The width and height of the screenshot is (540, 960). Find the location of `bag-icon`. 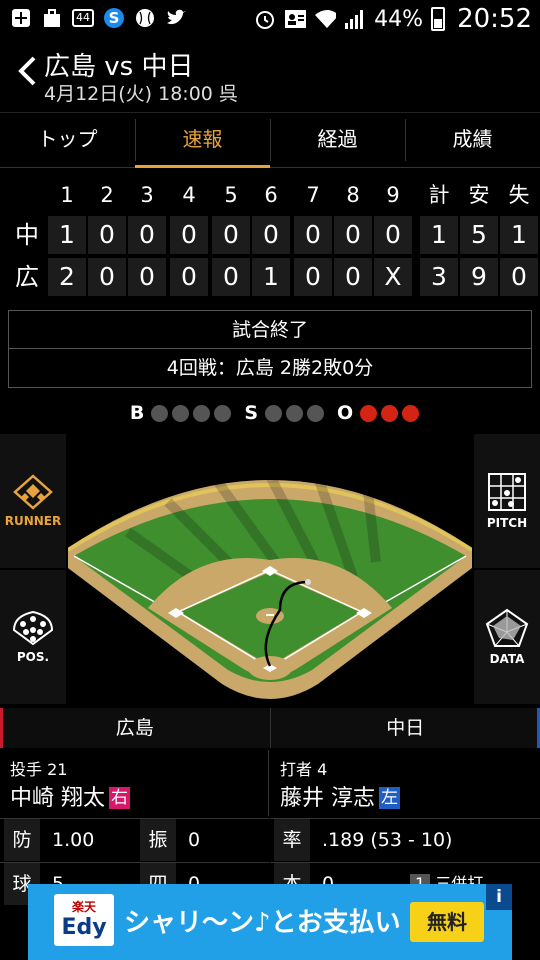

bag-icon is located at coordinates (52, 18).